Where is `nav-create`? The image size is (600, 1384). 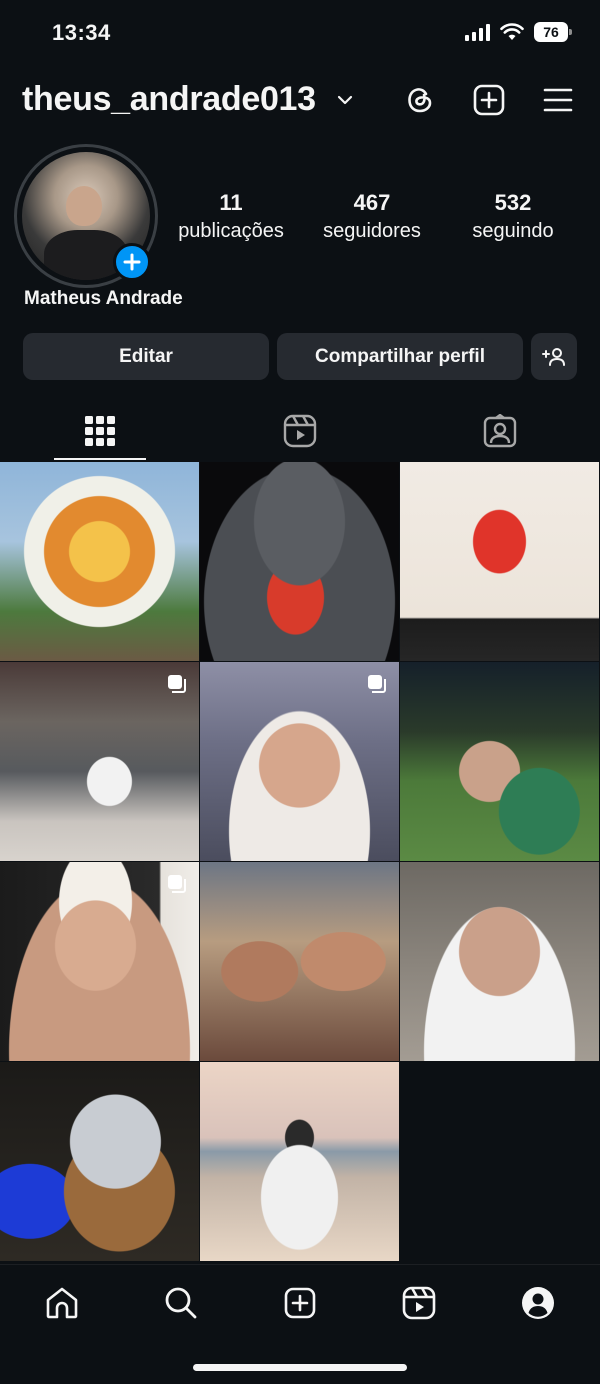 nav-create is located at coordinates (300, 1303).